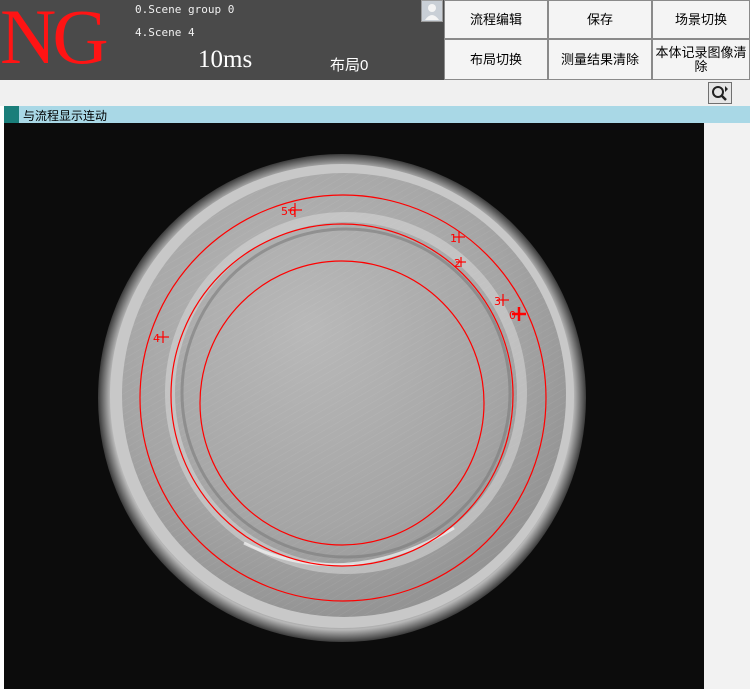 The image size is (750, 689). What do you see at coordinates (375, 93) in the screenshot?
I see `toolbar` at bounding box center [375, 93].